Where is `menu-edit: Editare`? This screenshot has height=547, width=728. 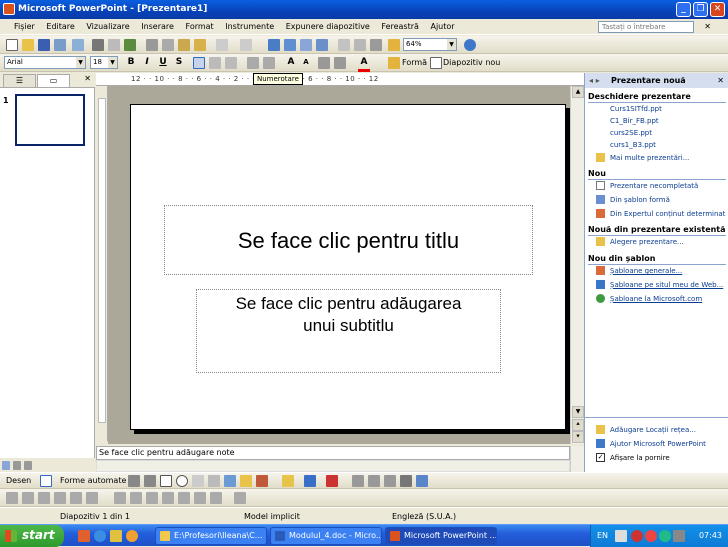
menu-edit: Editare is located at coordinates (60, 26).